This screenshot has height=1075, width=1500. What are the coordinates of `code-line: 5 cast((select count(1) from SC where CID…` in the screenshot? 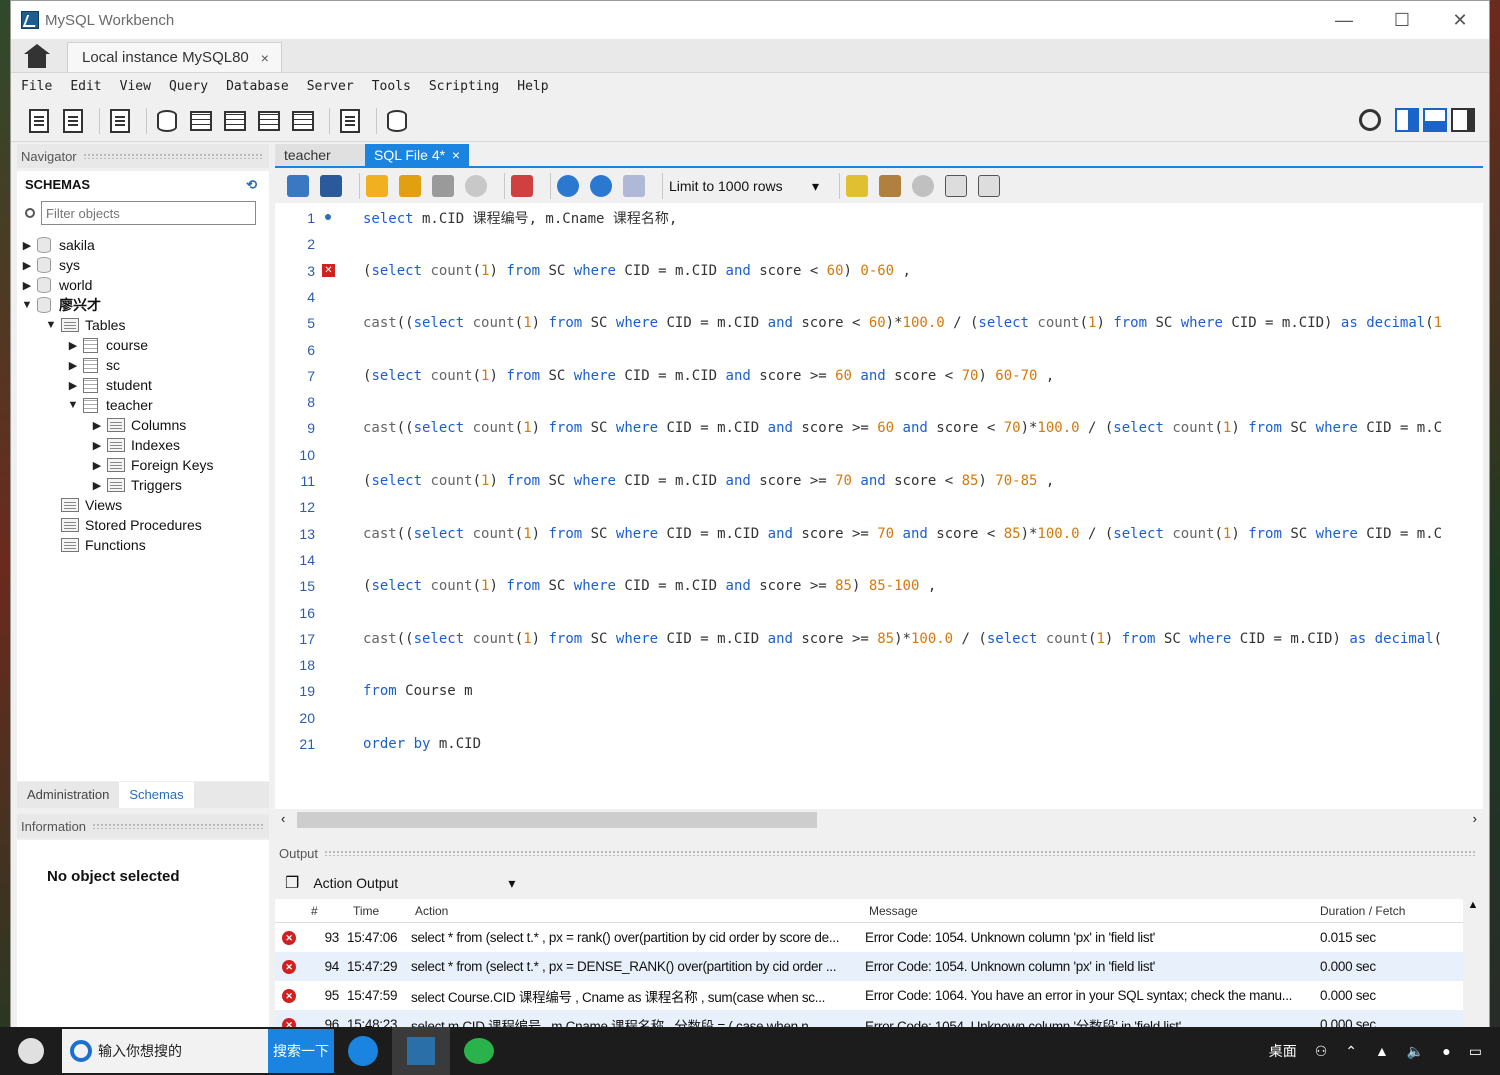 It's located at (879, 323).